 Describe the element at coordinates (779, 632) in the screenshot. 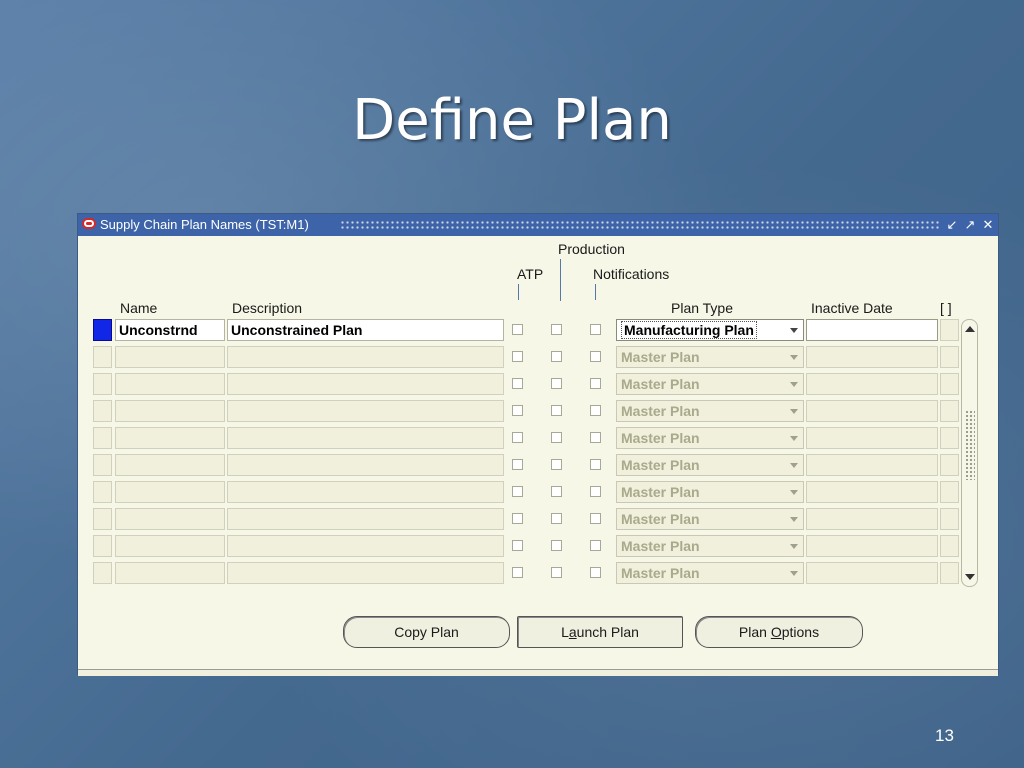

I see `plan-options-button: Plan Options` at that location.